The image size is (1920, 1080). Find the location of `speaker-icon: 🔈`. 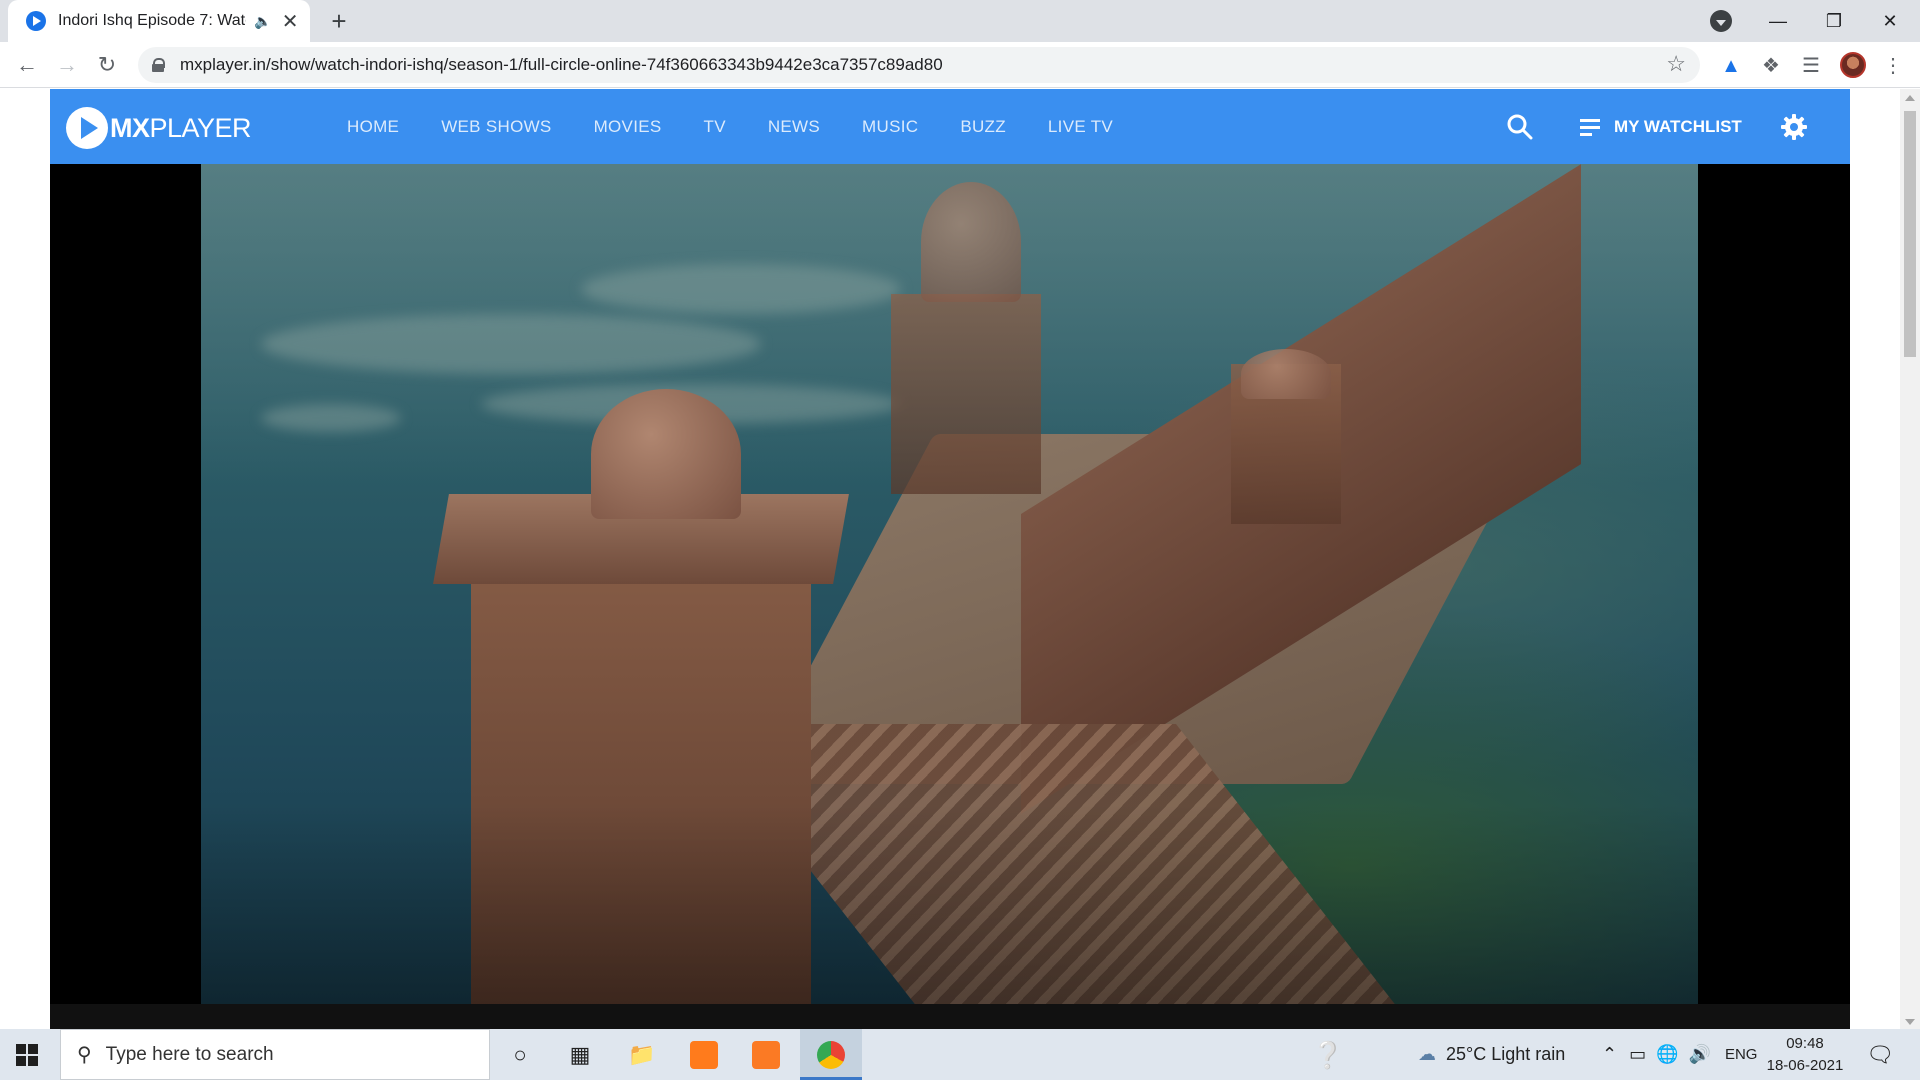

speaker-icon: 🔈 is located at coordinates (264, 21).